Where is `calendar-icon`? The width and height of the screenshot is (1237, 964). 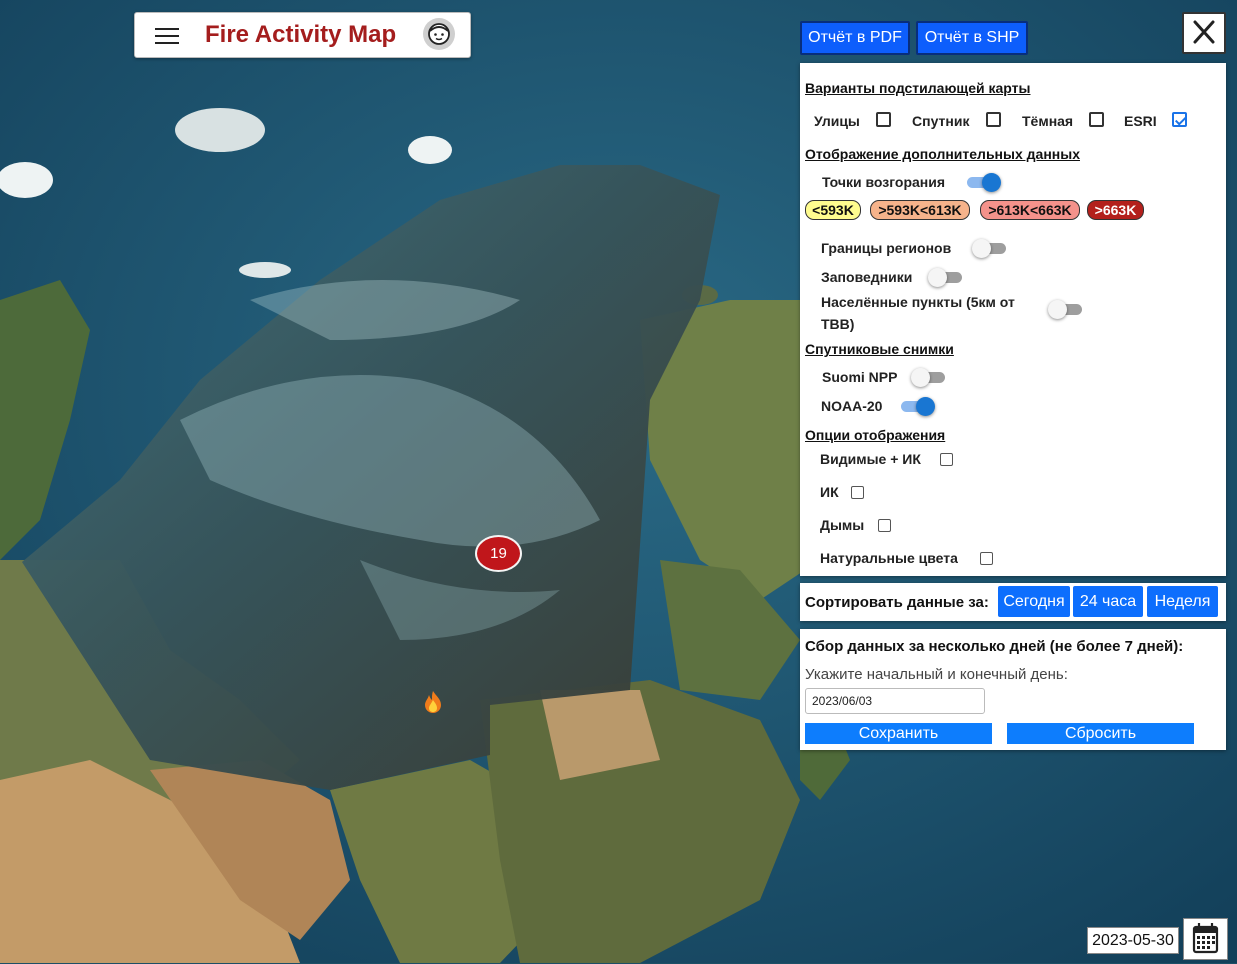 calendar-icon is located at coordinates (1205, 938).